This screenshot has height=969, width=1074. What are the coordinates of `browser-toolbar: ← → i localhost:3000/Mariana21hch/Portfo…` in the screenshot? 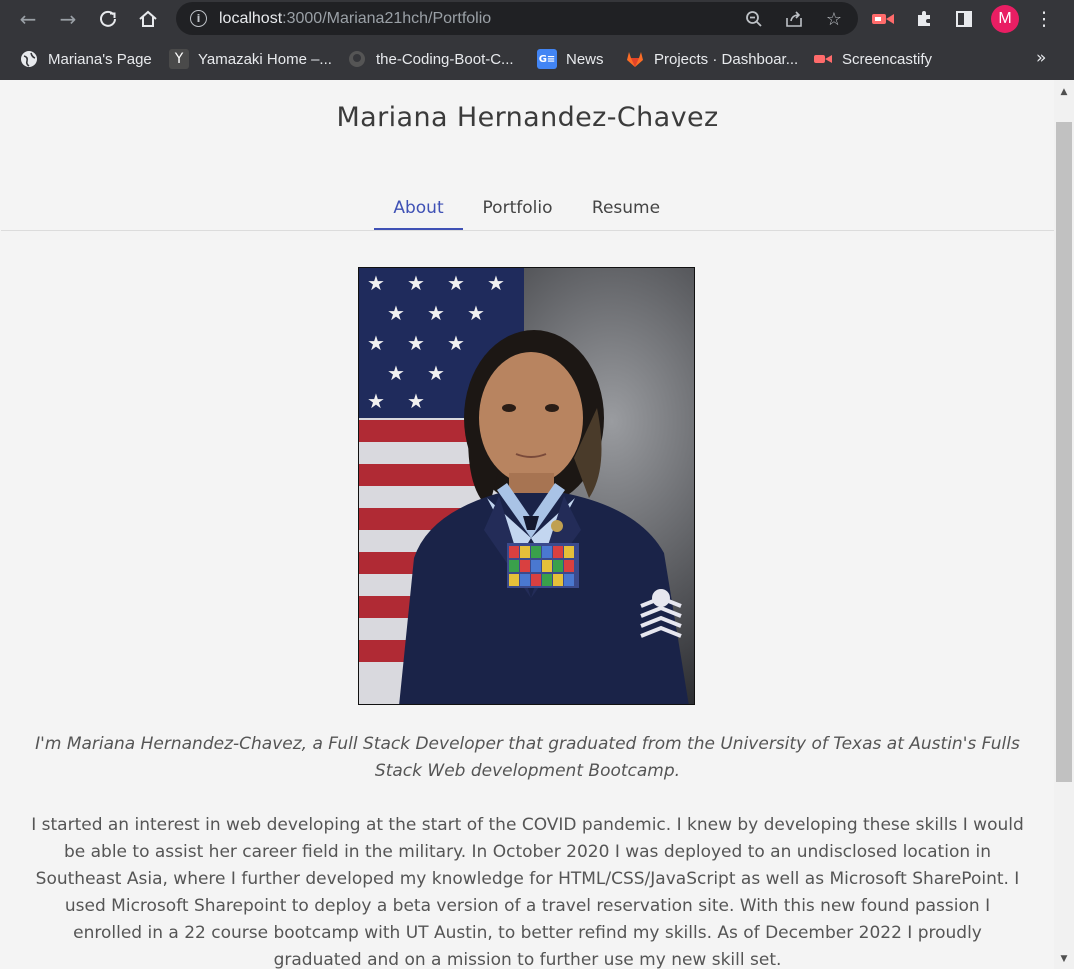 It's located at (537, 19).